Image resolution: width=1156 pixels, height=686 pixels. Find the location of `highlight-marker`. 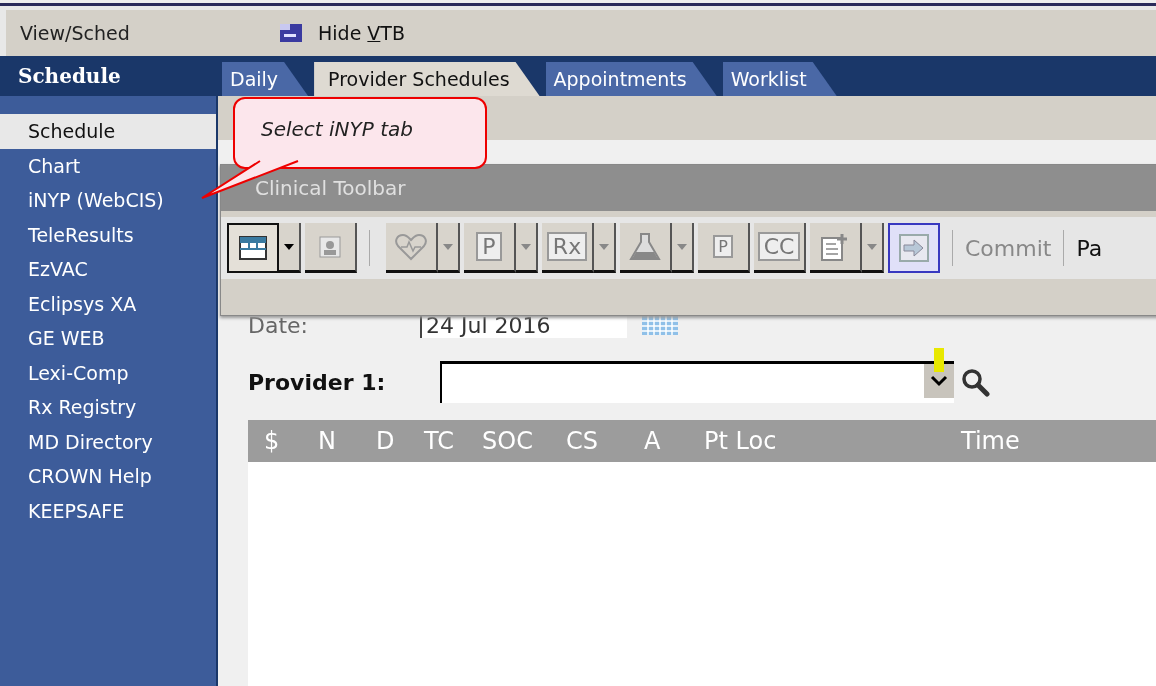

highlight-marker is located at coordinates (939, 360).